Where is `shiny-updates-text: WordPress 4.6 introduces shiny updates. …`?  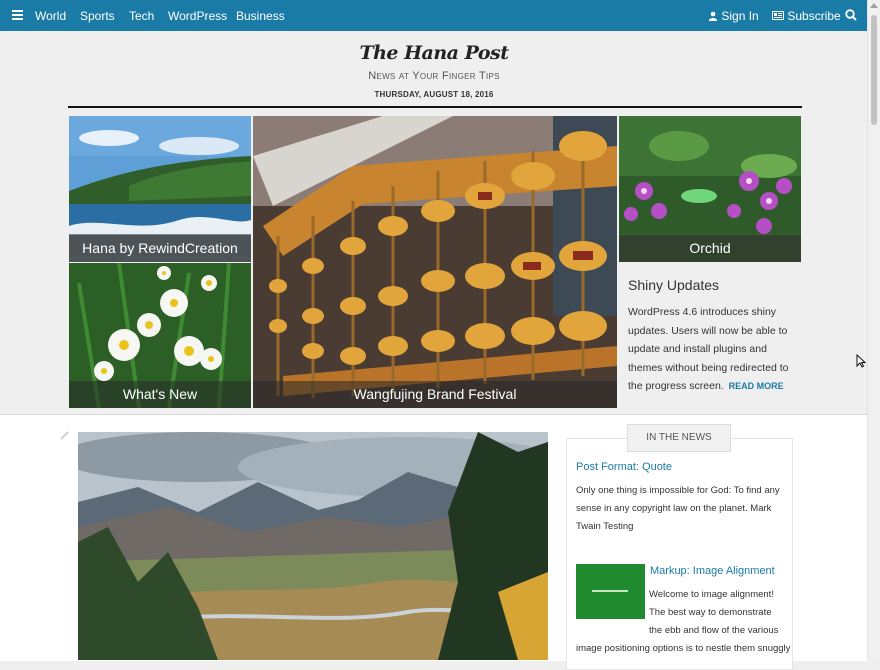 shiny-updates-text: WordPress 4.6 introduces shiny updates. … is located at coordinates (708, 349).